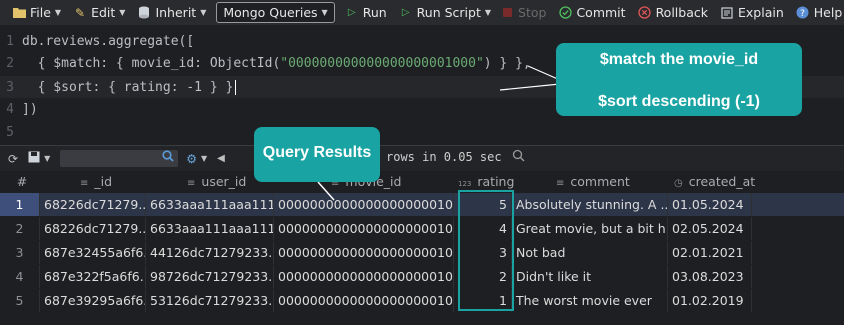 The height and width of the screenshot is (325, 844). I want to click on run-label: Run, so click(374, 12).